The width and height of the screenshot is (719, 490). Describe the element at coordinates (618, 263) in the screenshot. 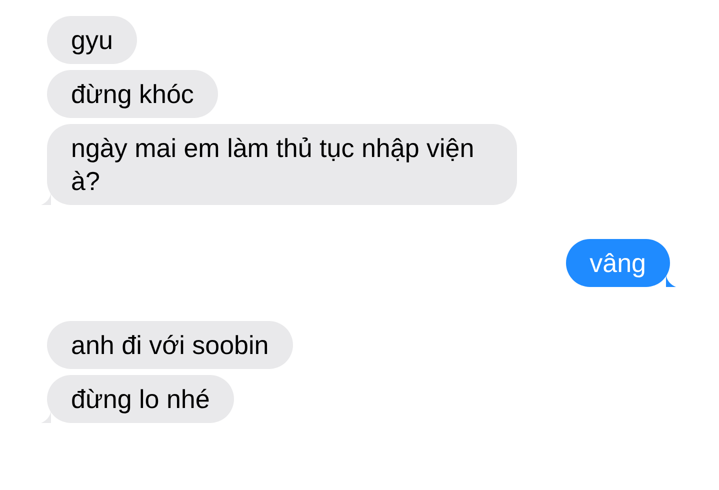

I see `message-bubble: vâng` at that location.